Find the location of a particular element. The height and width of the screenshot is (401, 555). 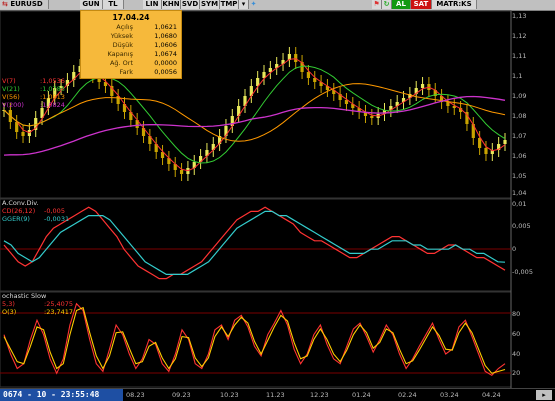

trigger-line is located at coordinates (254, 242).